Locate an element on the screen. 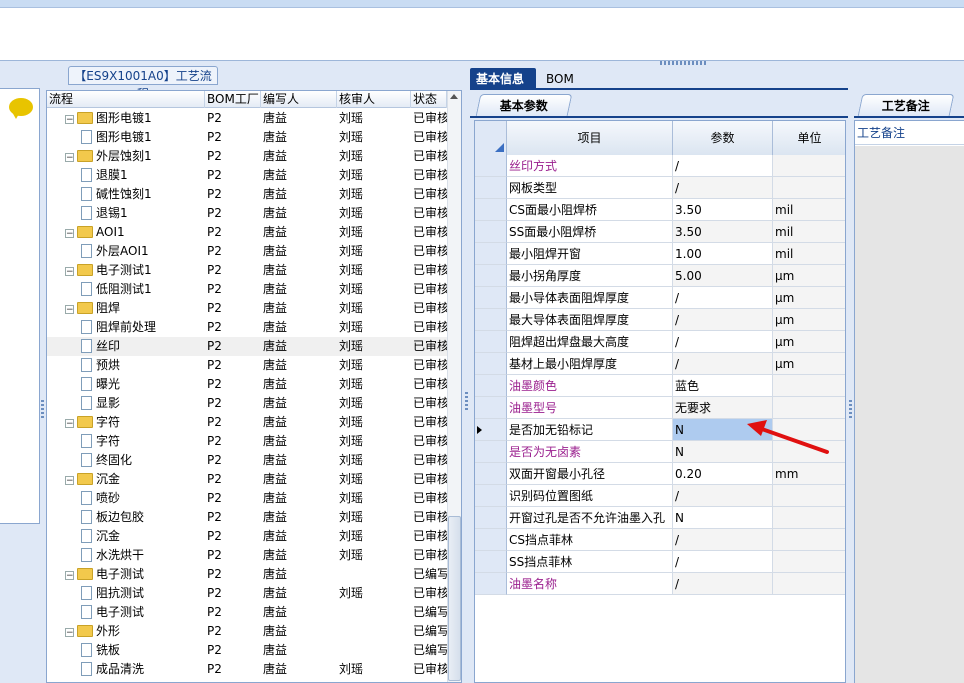  tree-node: 成品清洗 is located at coordinates (143, 669).